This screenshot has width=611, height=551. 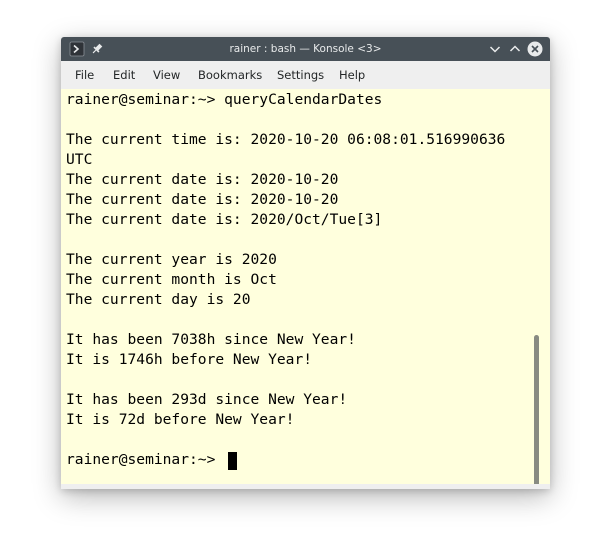 I want to click on menu-bar: File Edit View Bookmarks Settings Help, so click(x=305, y=75).